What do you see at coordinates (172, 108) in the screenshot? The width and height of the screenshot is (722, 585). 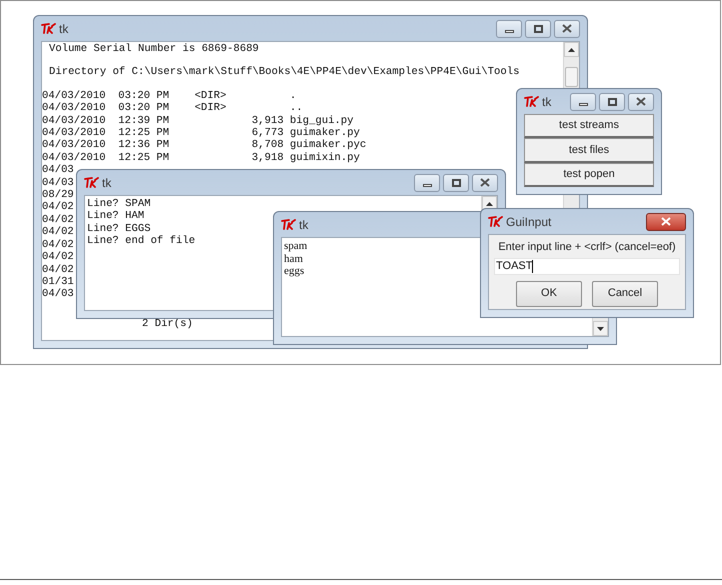 I see `file-listing-row: 04/03/2010 03:20 PM <DIR> ..` at bounding box center [172, 108].